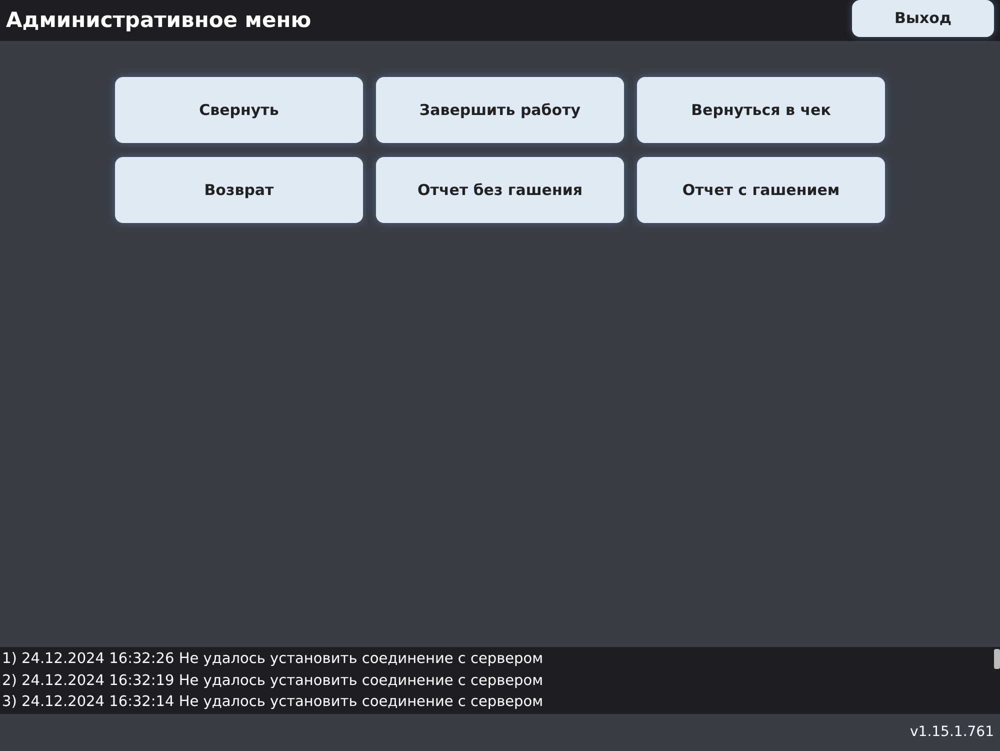 Image resolution: width=1000 pixels, height=751 pixels. Describe the element at coordinates (272, 681) in the screenshot. I see `log-entry: 2) 24.12.2024 16:32:19 Не удалось установить соединение с сервером` at that location.